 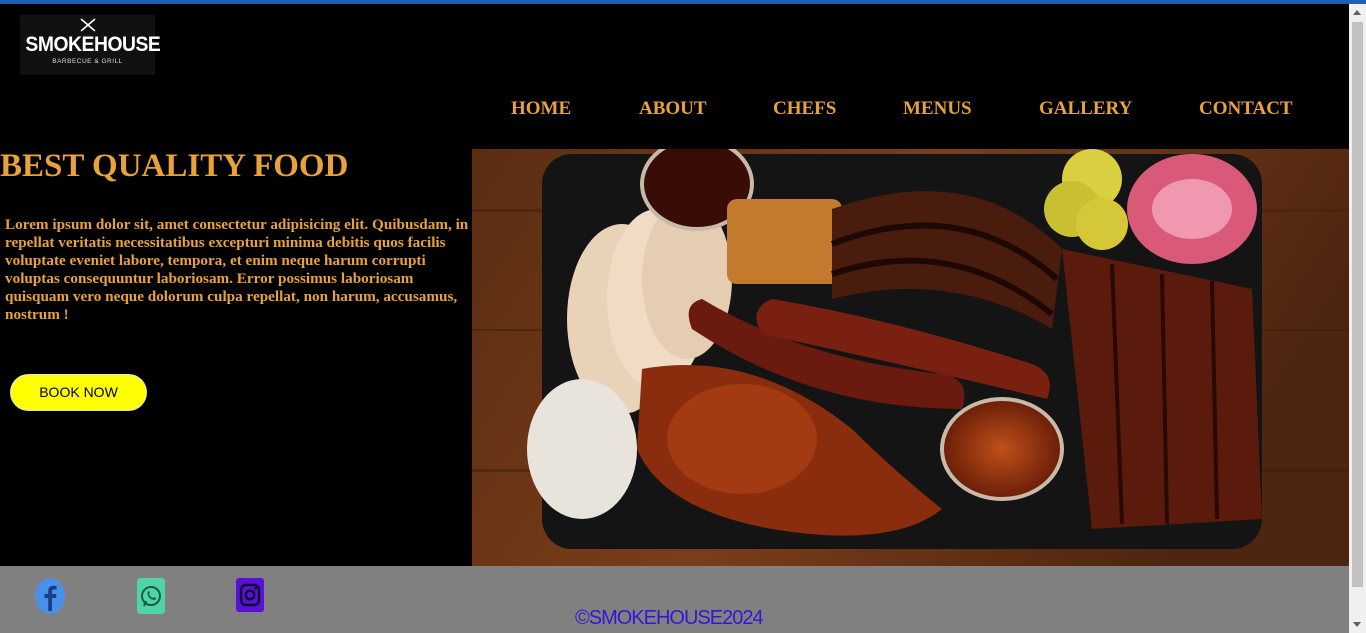 I want to click on scroll-down-arrow-icon, so click(x=1357, y=624).